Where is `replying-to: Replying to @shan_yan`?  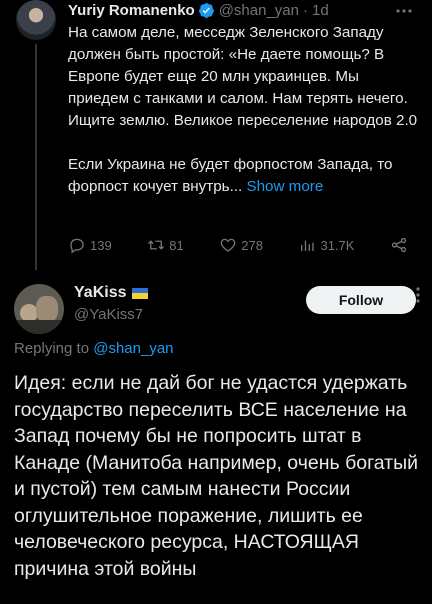 replying-to: Replying to @shan_yan is located at coordinates (94, 348).